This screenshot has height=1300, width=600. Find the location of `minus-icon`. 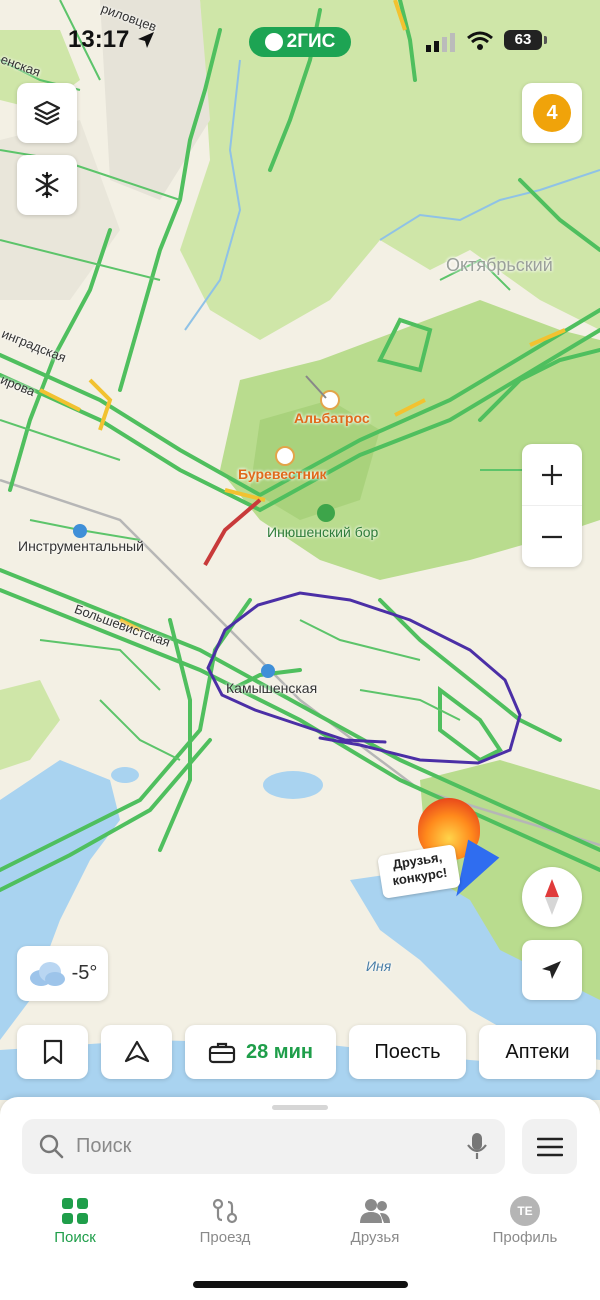

minus-icon is located at coordinates (552, 536).